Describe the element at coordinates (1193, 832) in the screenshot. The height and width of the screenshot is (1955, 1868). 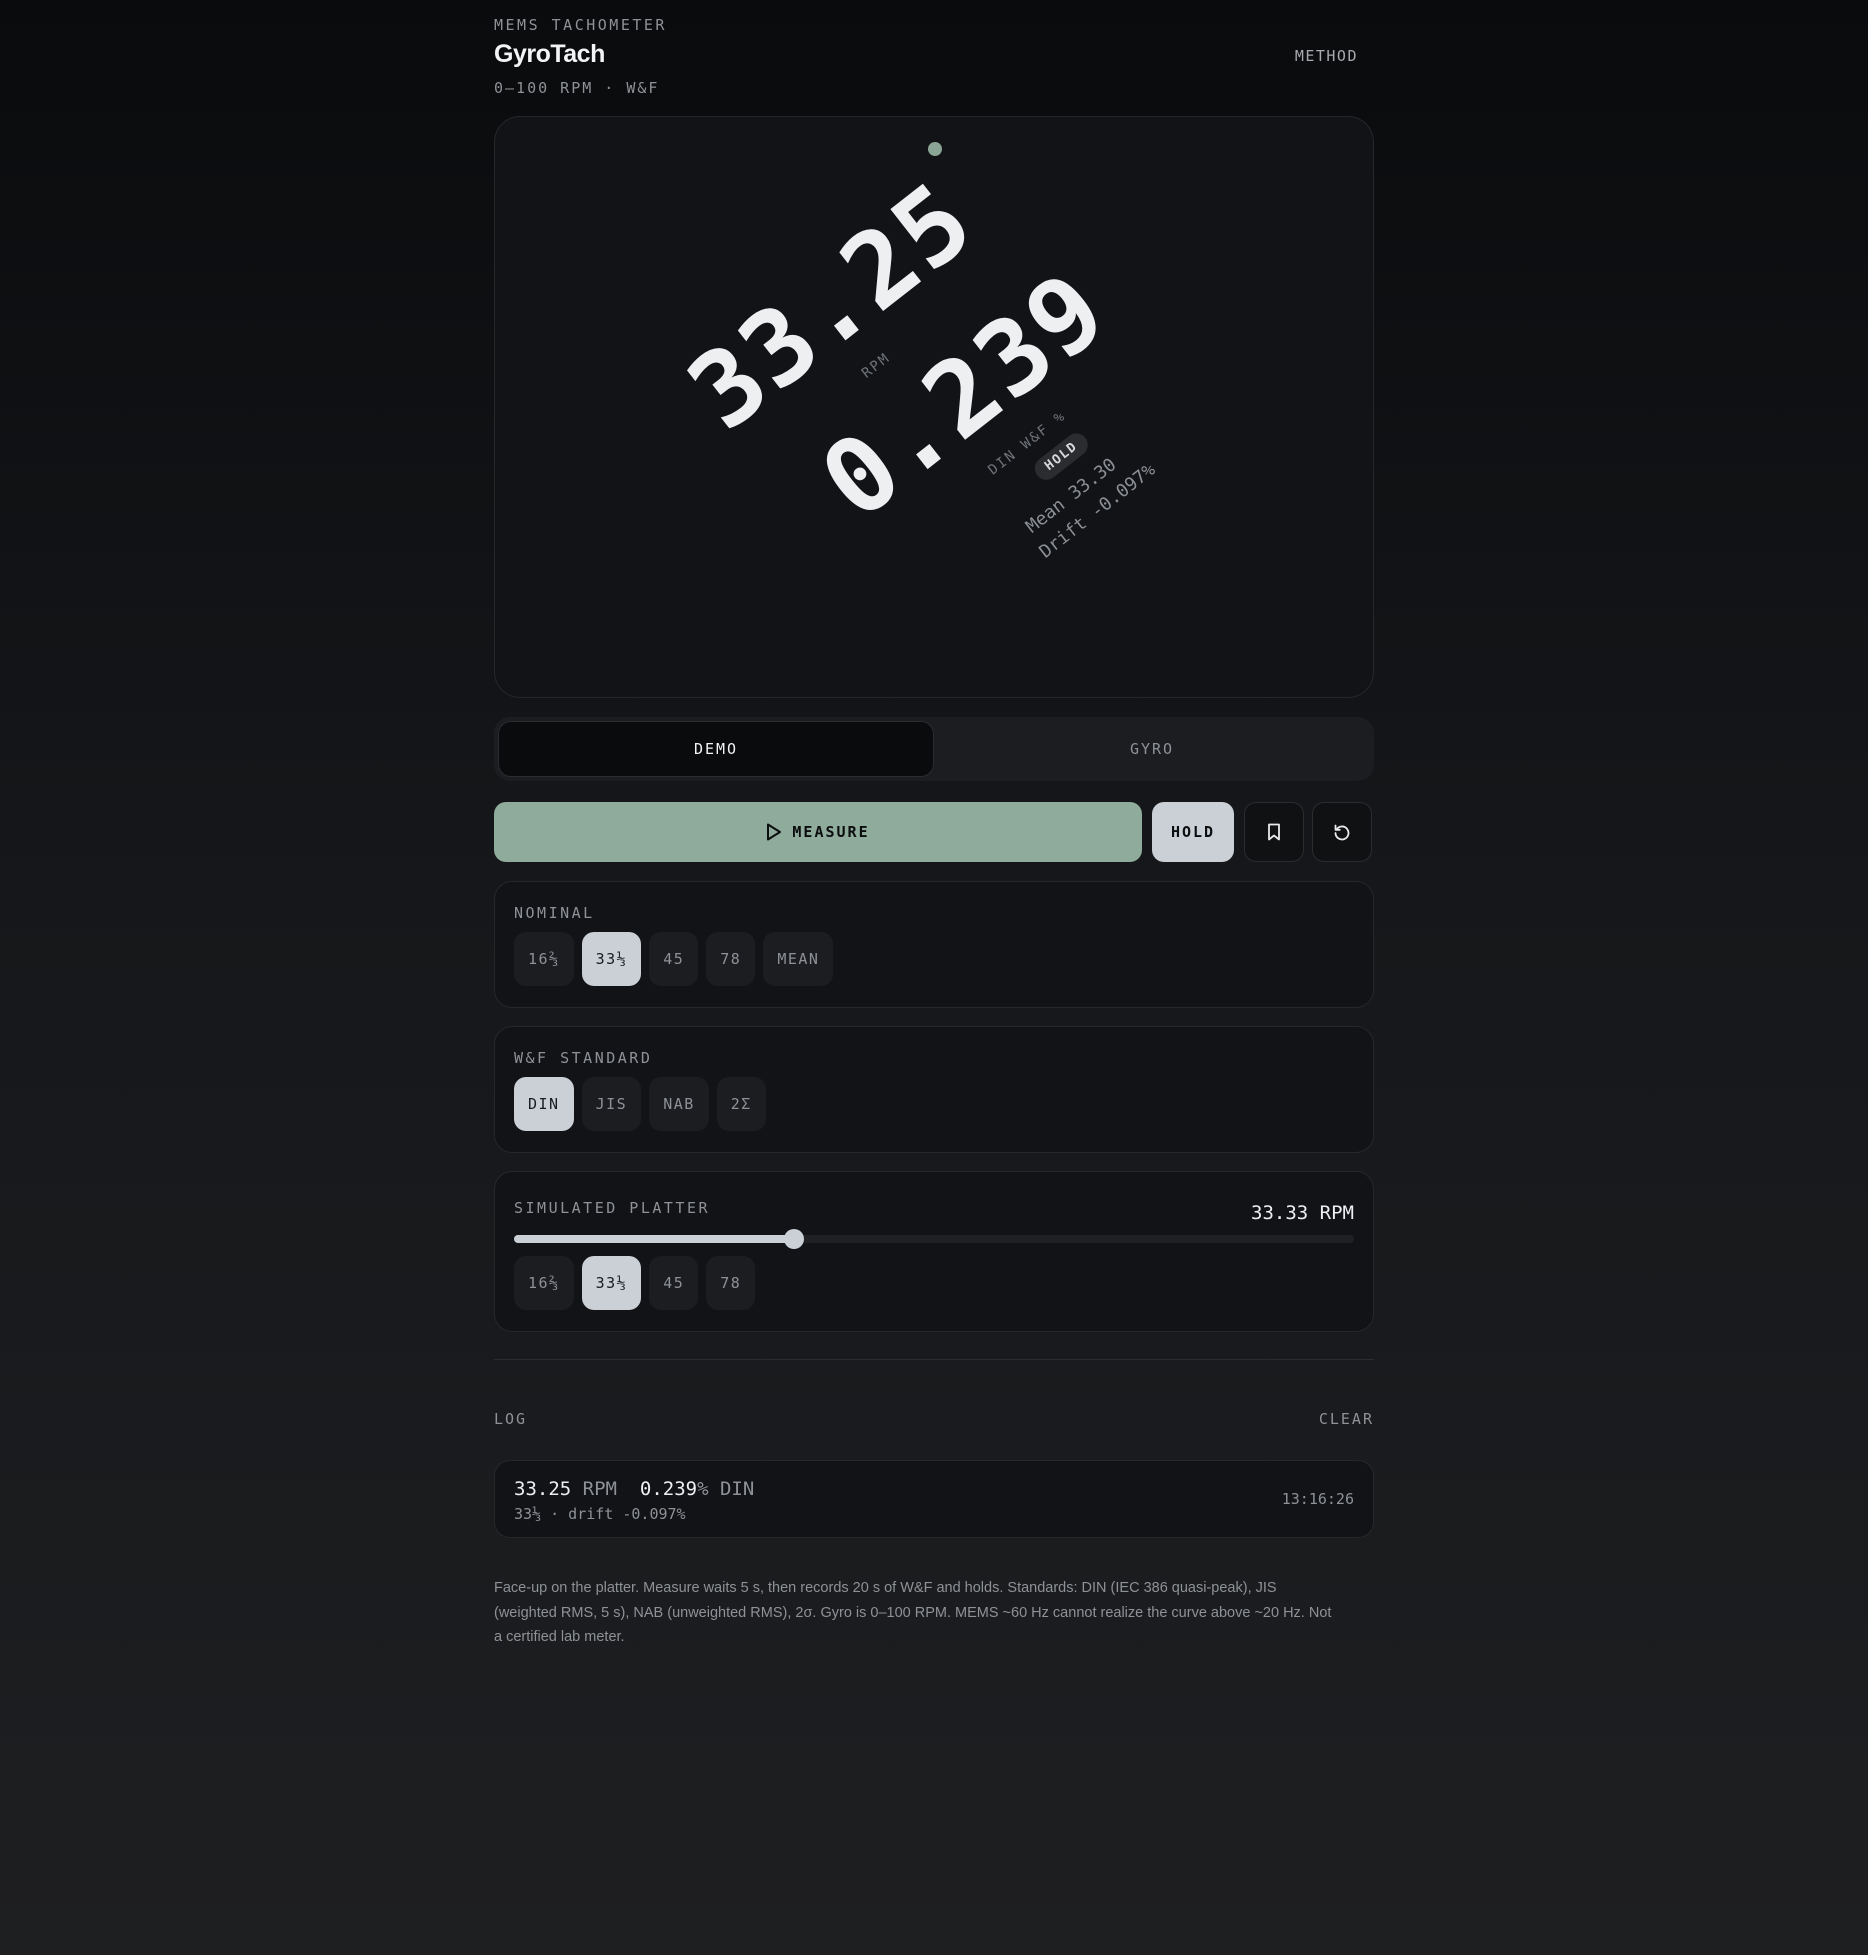
I see `hold-button: HOLD` at that location.